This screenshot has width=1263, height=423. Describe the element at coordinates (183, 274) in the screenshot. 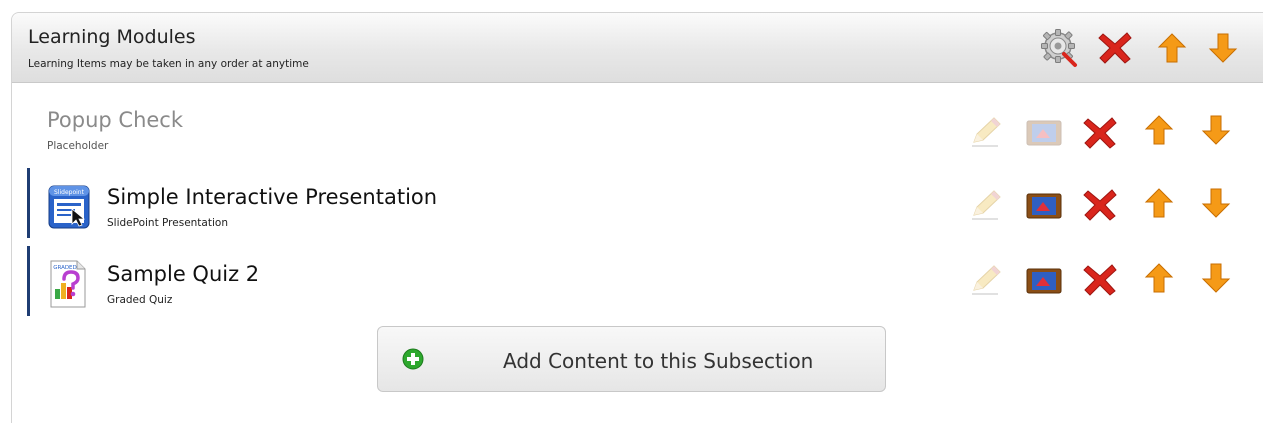

I see `item-title-sample-quiz: Sample Quiz 2` at that location.